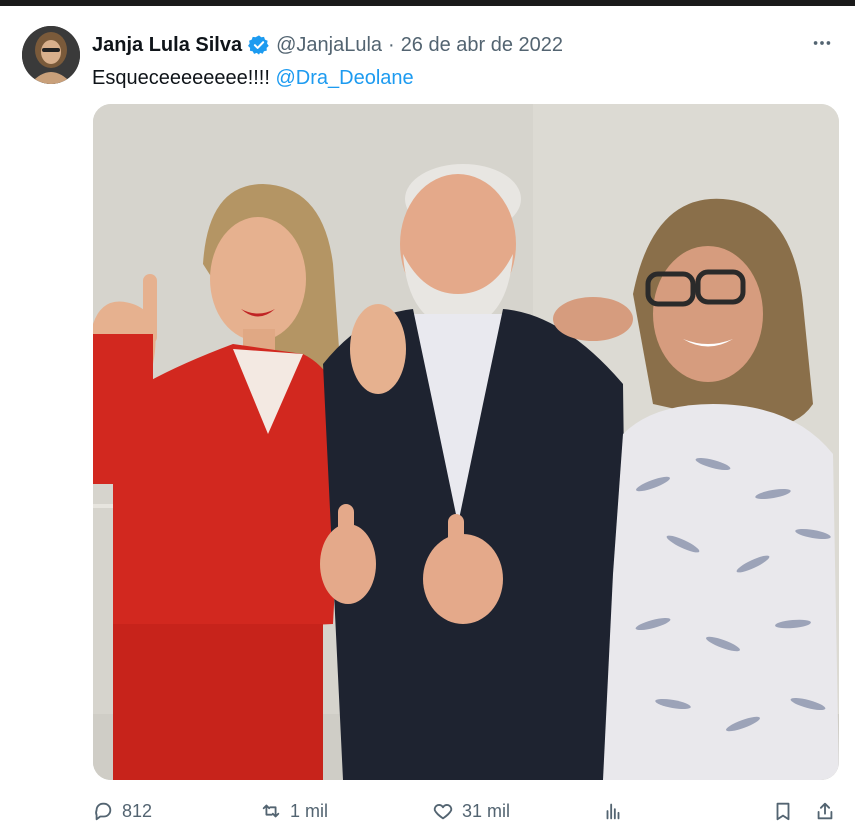 The height and width of the screenshot is (826, 855). I want to click on retweet-button: 1 mil, so click(294, 811).